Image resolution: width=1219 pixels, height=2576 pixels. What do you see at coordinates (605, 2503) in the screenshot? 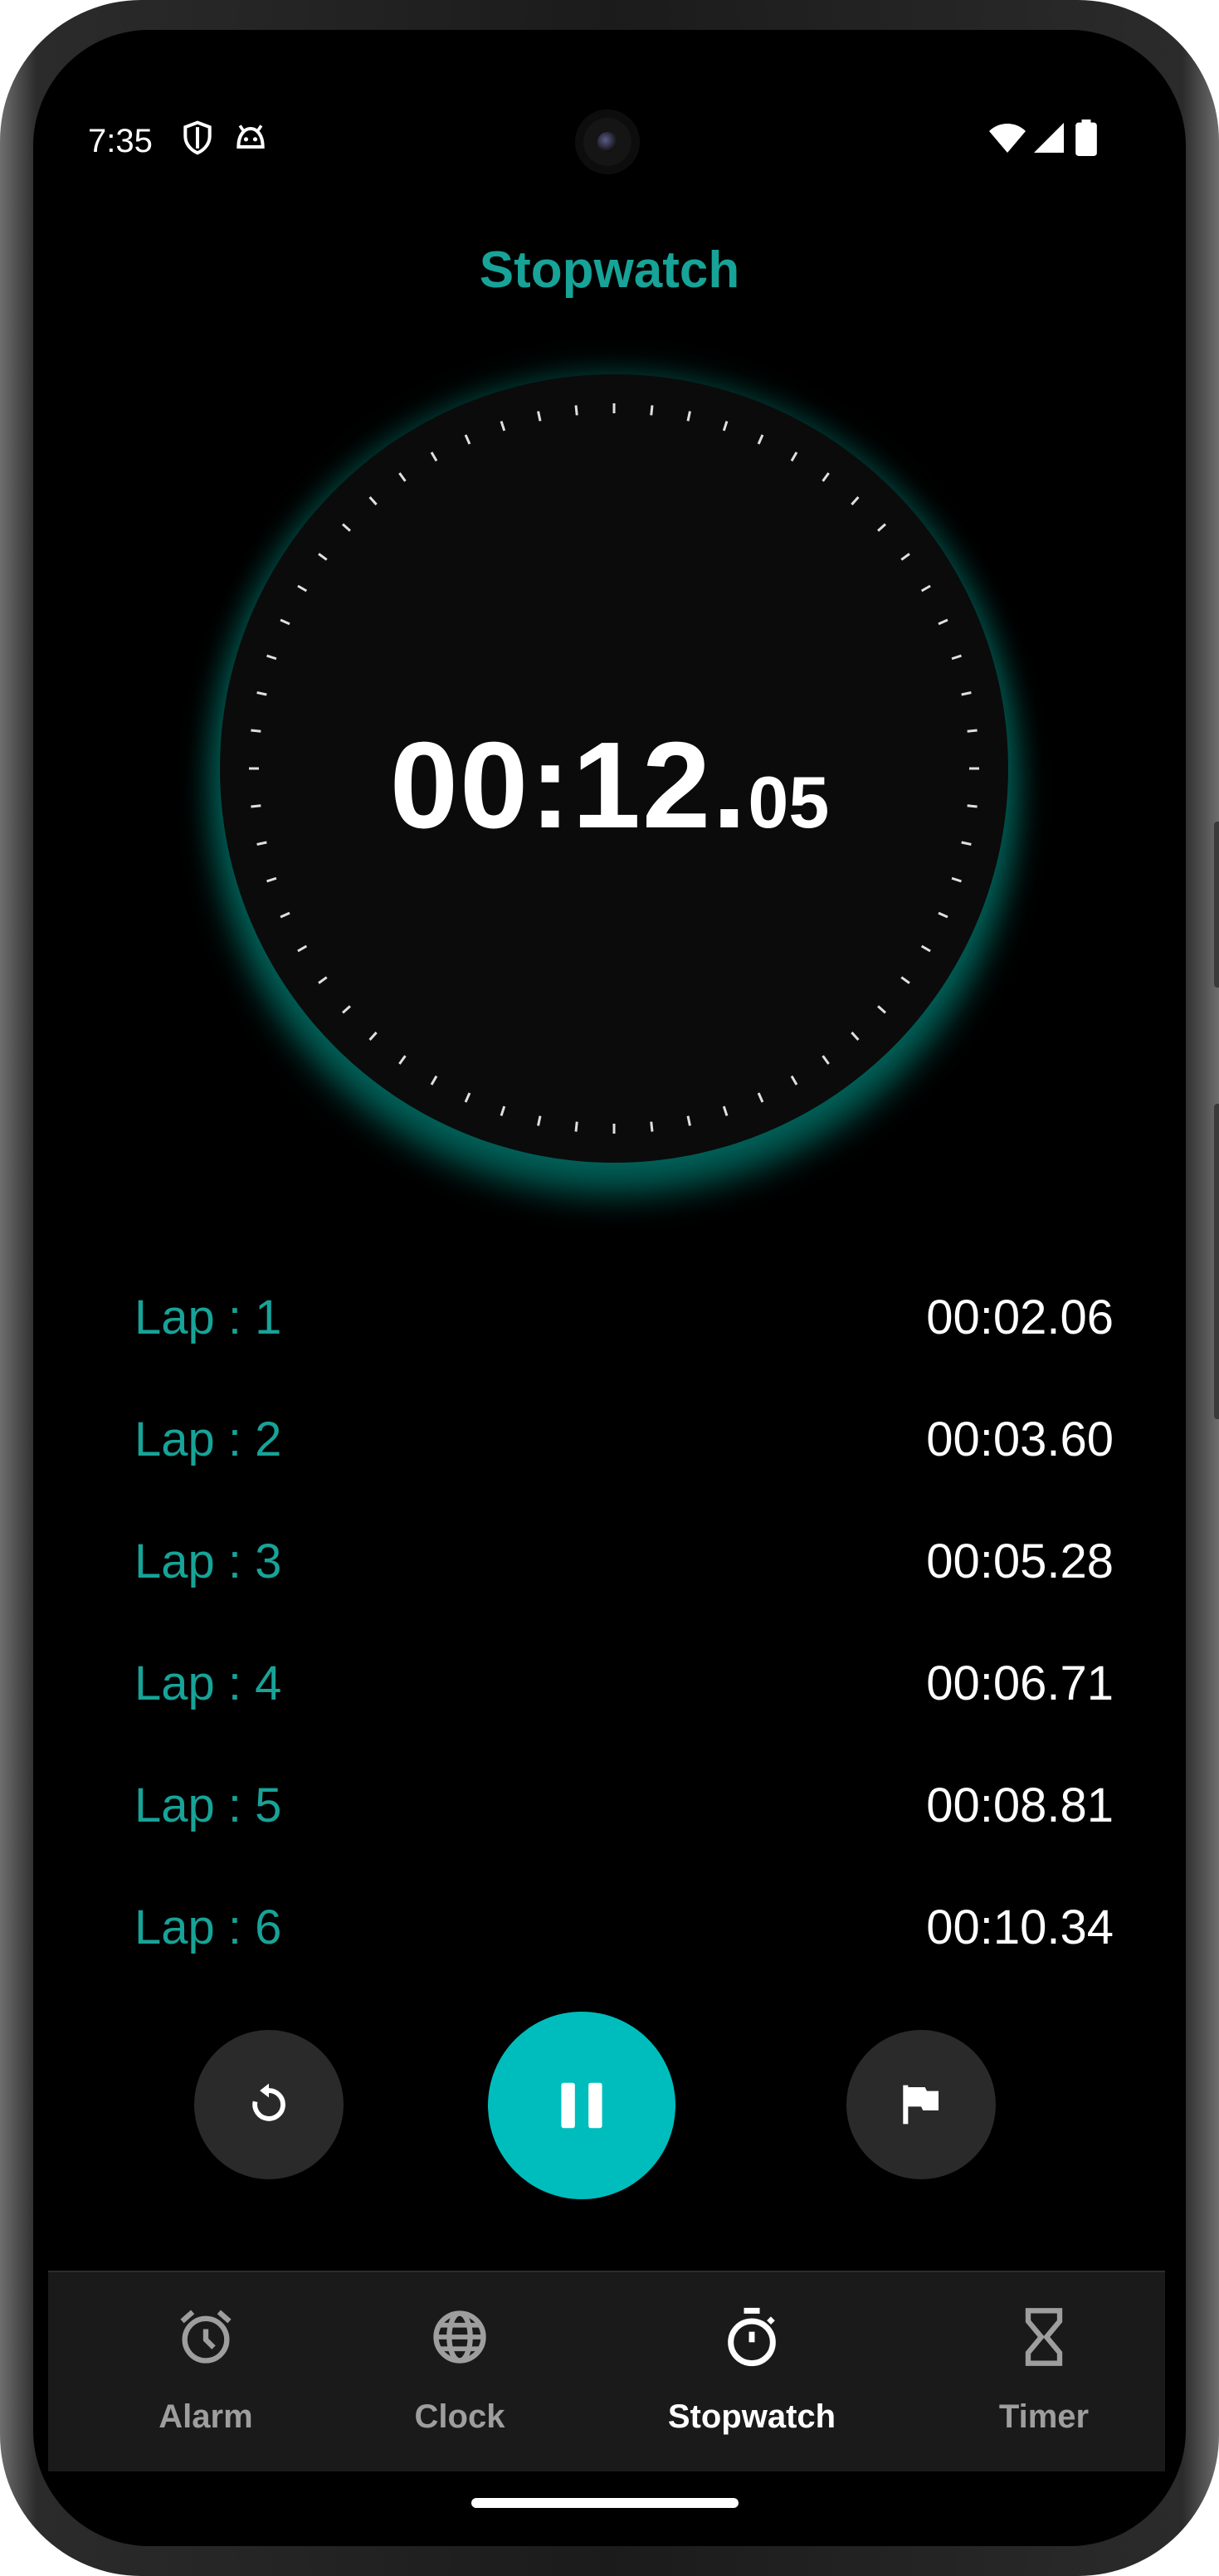
I see `home-indicator` at bounding box center [605, 2503].